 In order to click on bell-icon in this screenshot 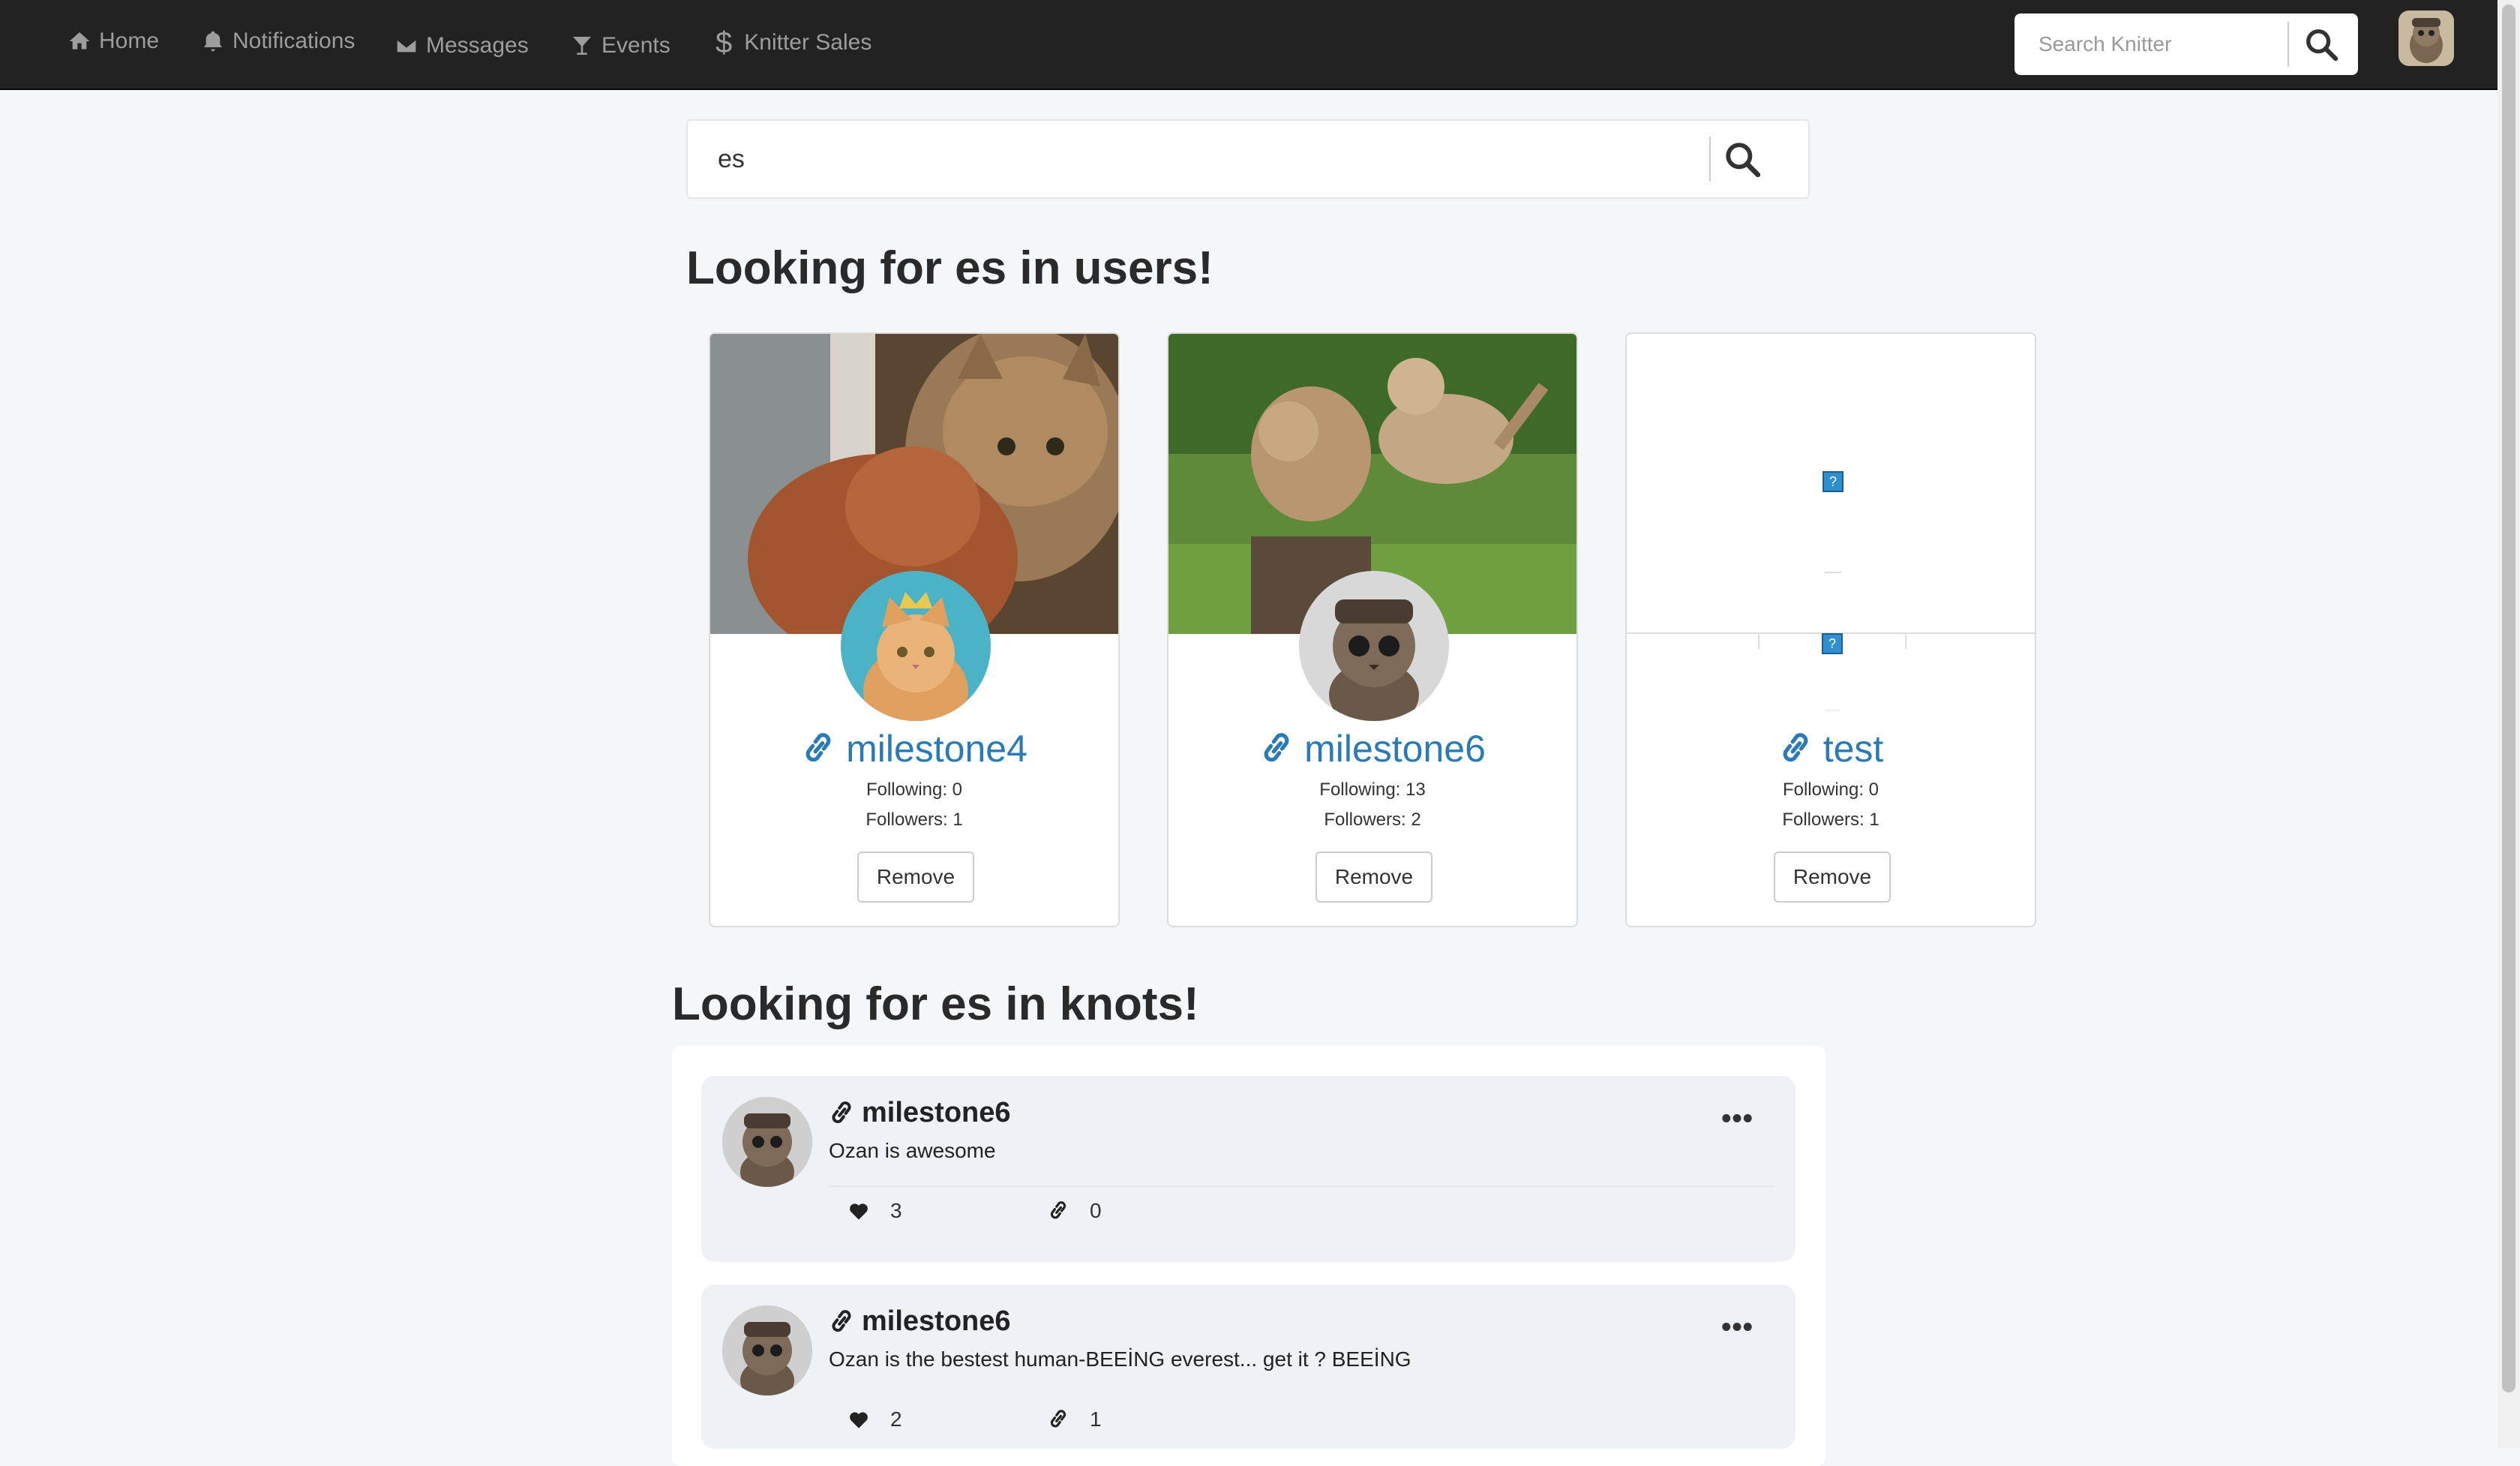, I will do `click(213, 41)`.